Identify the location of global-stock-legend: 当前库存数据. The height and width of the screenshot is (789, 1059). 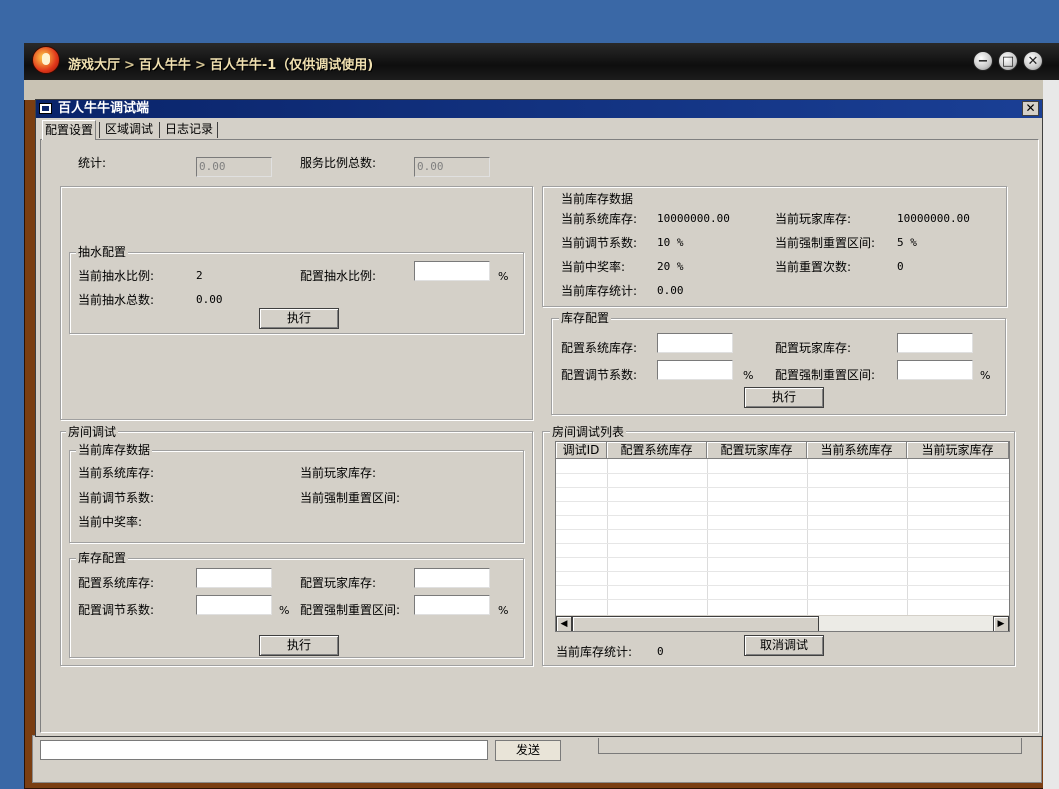
(597, 199).